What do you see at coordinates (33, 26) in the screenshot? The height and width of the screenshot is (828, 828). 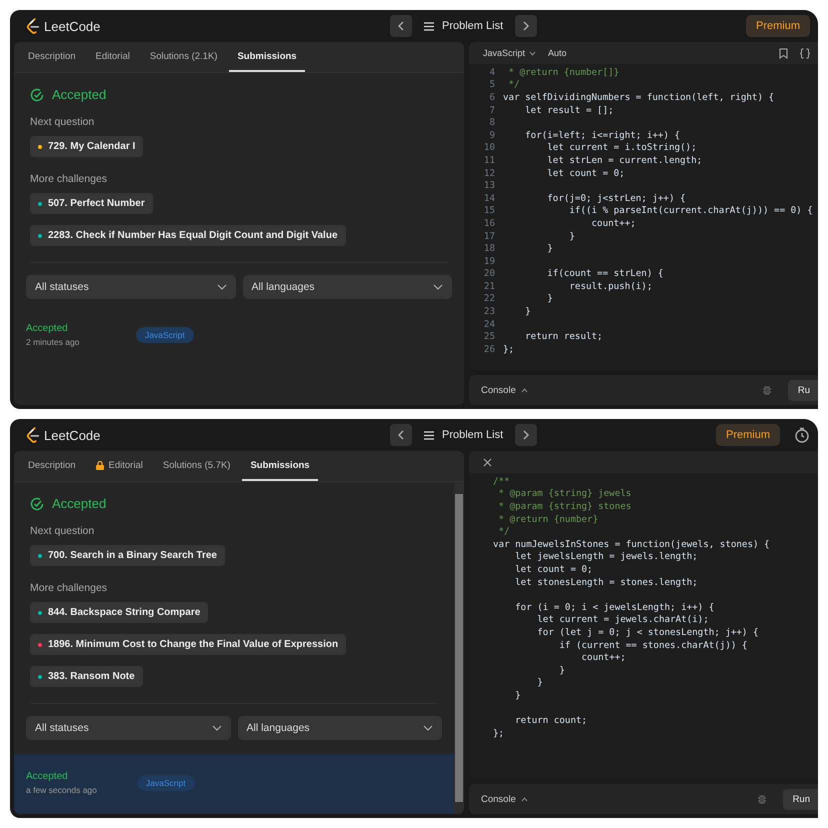 I see `logo-icon` at bounding box center [33, 26].